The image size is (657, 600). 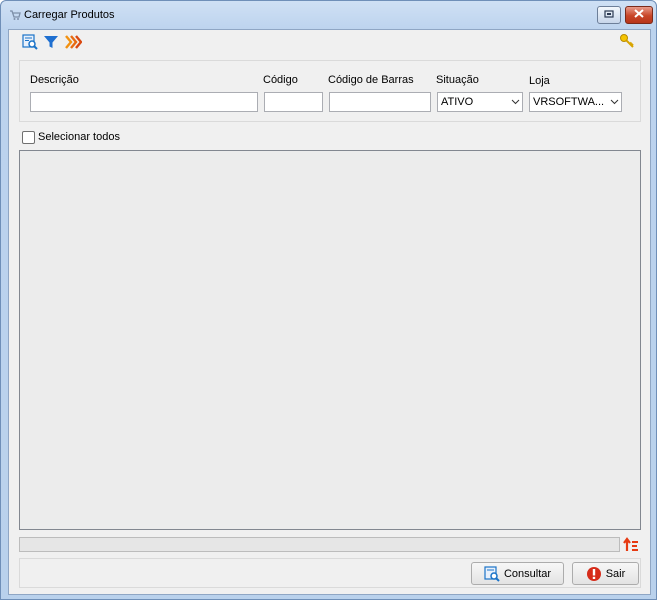 I want to click on close-icon, so click(x=639, y=15).